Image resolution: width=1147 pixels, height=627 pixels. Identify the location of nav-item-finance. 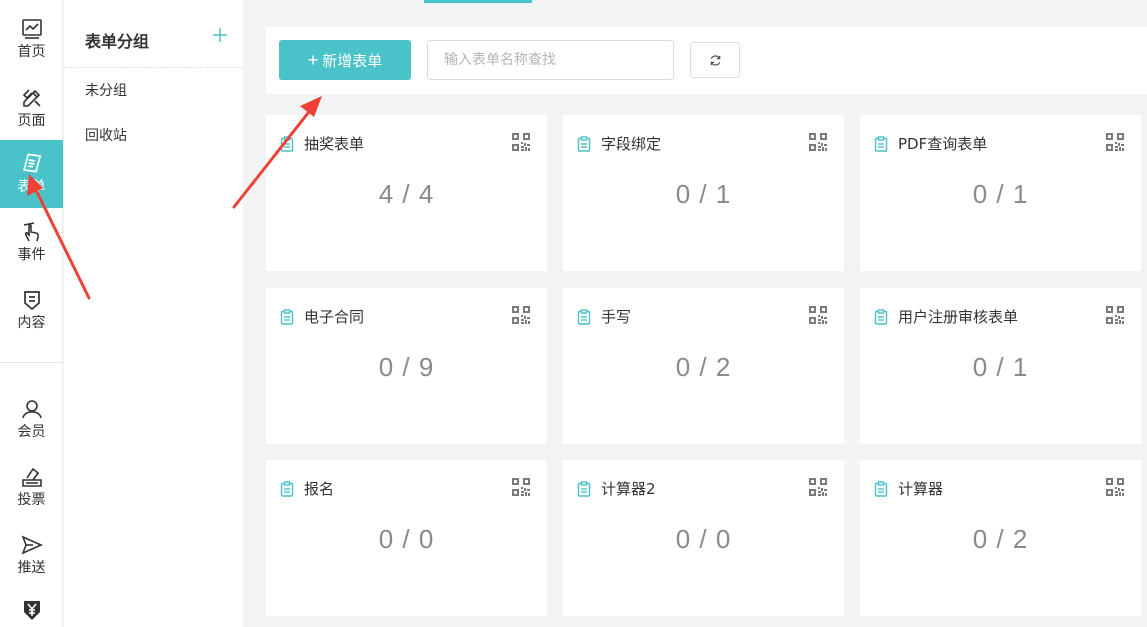
(31, 609).